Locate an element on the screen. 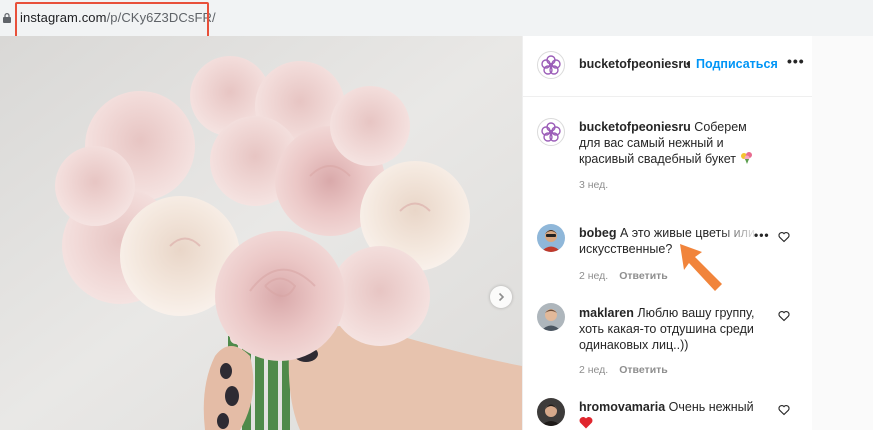 The height and width of the screenshot is (431, 873). orange-arrow-annotation is located at coordinates (701, 267).